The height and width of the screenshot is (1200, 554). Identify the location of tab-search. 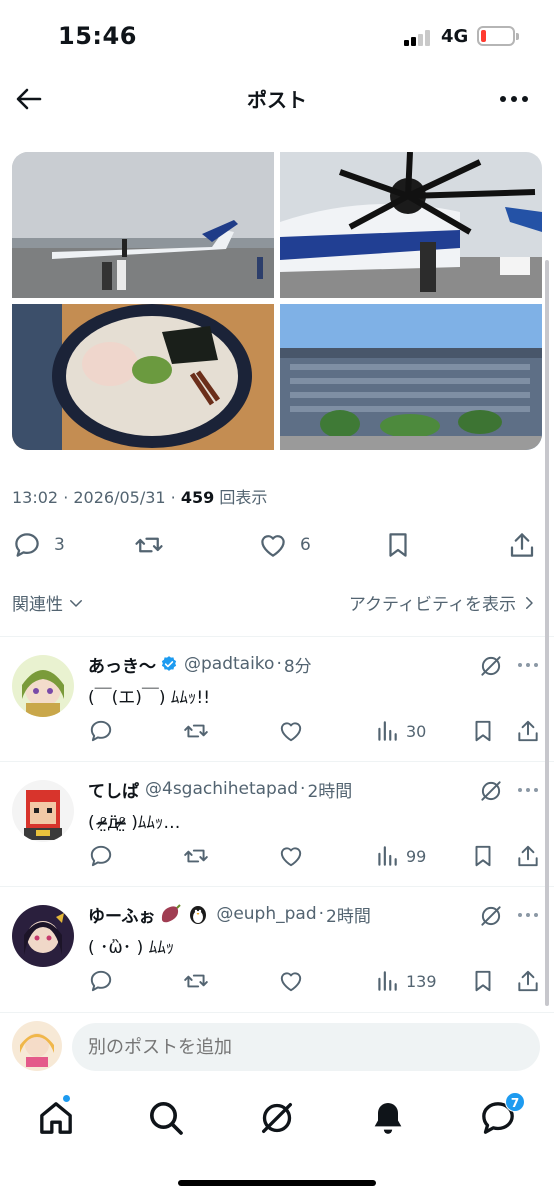
(166, 1118).